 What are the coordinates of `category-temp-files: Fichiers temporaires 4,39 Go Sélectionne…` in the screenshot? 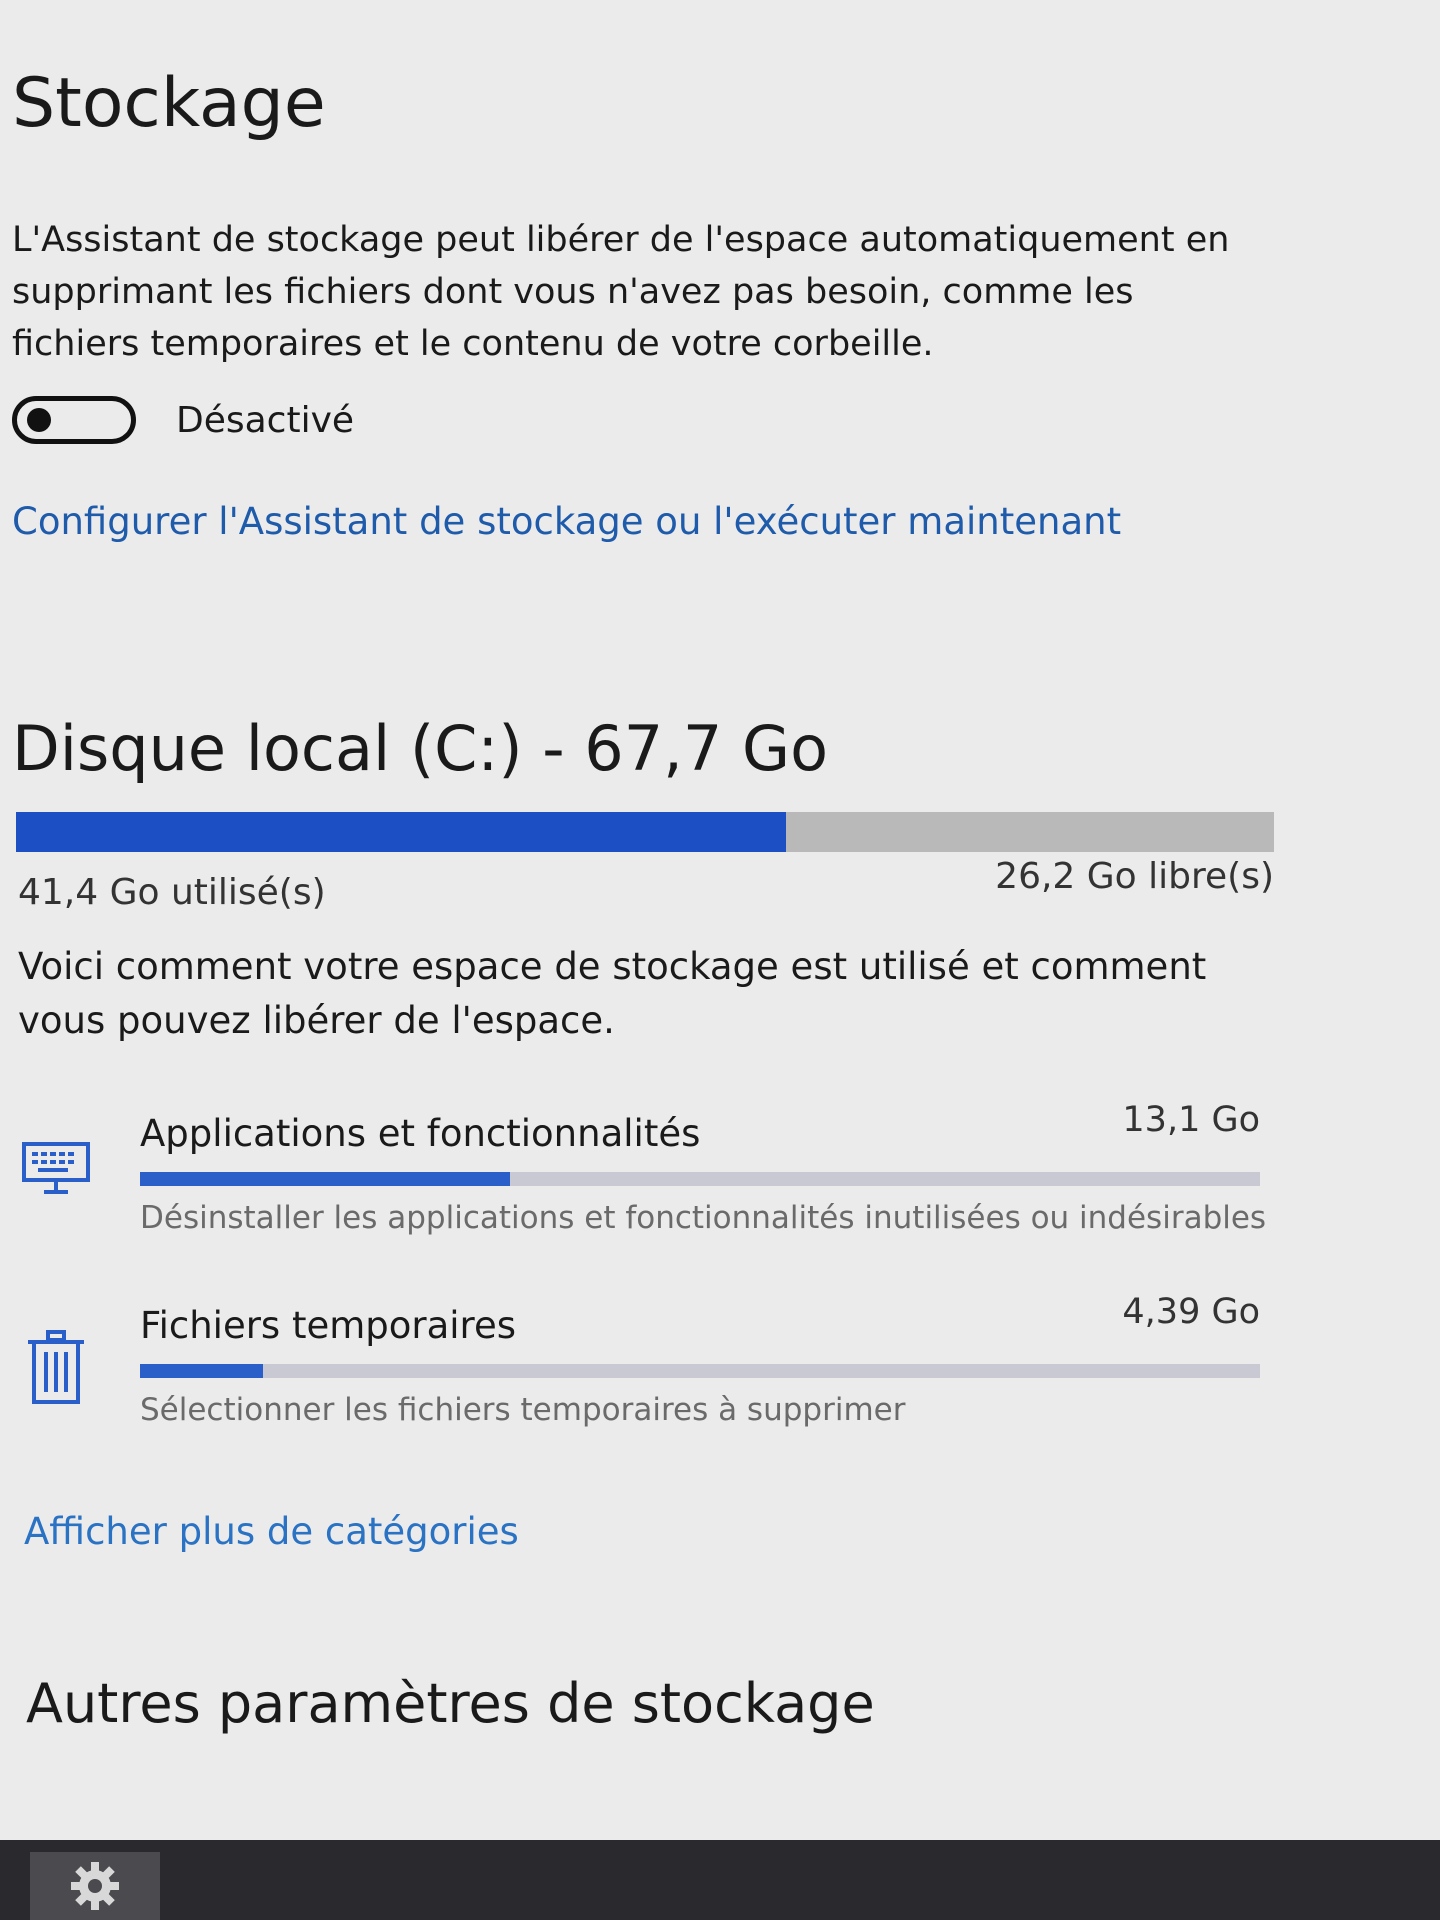 It's located at (645, 1372).